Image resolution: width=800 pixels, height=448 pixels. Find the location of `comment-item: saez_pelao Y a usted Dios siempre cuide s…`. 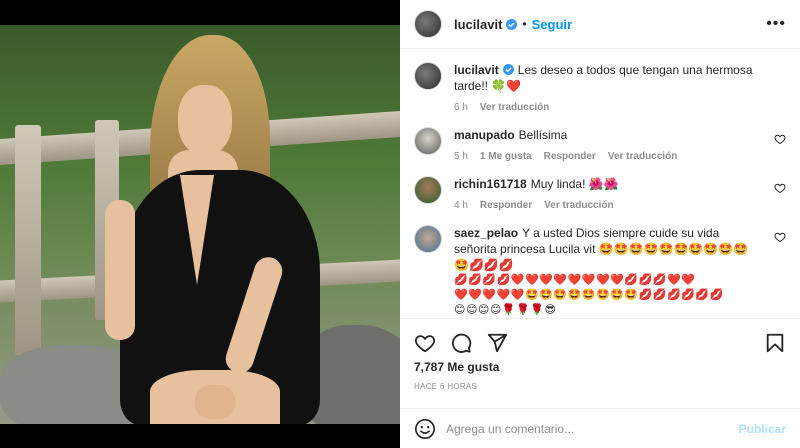

comment-item: saez_pelao Y a usted Dios siempre cuide s… is located at coordinates (600, 270).